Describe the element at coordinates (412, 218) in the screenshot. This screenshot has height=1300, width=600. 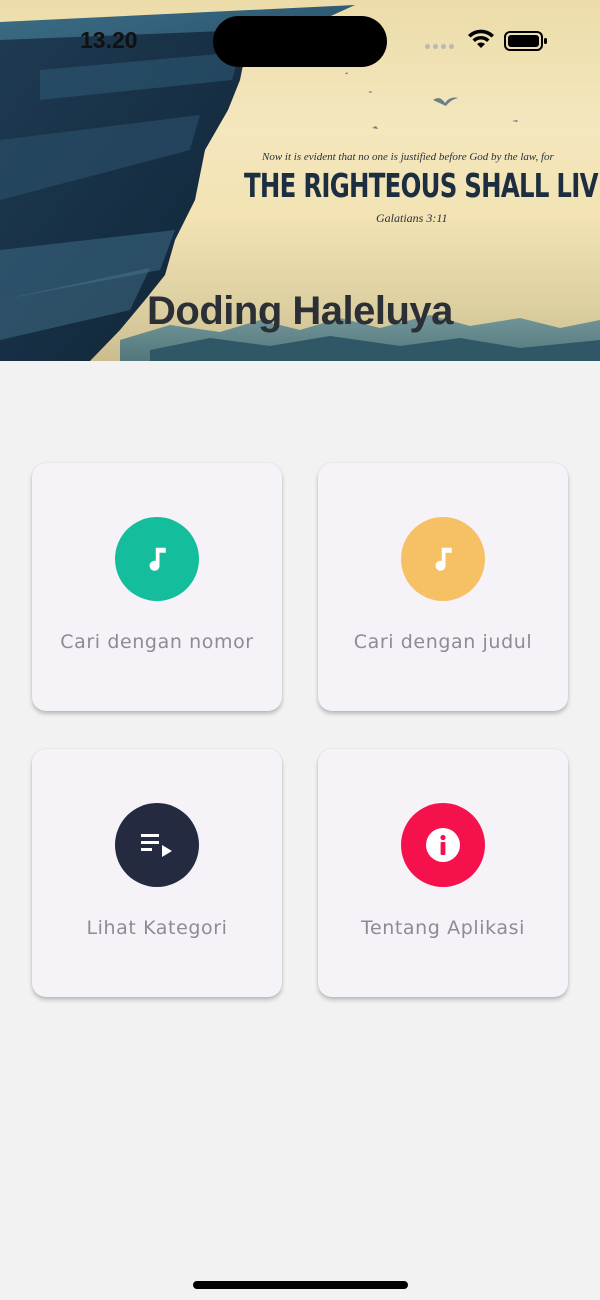
I see `verse-reference: Galatians 3:11` at that location.